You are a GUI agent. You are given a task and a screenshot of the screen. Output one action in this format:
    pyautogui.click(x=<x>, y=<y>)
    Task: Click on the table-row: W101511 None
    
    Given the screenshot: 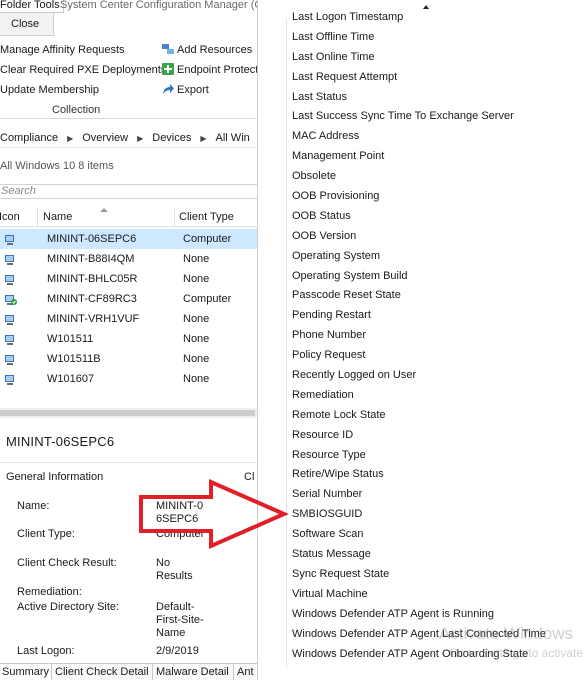 What is the action you would take?
    pyautogui.click(x=131, y=339)
    